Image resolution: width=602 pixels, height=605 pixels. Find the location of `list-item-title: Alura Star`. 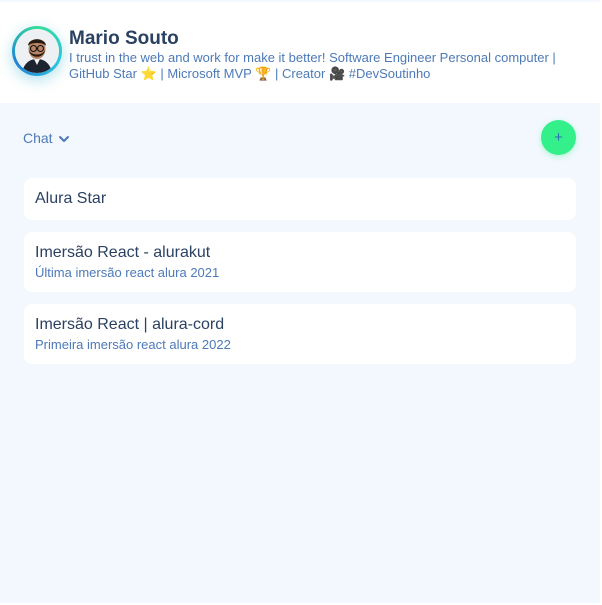

list-item-title: Alura Star is located at coordinates (71, 198).